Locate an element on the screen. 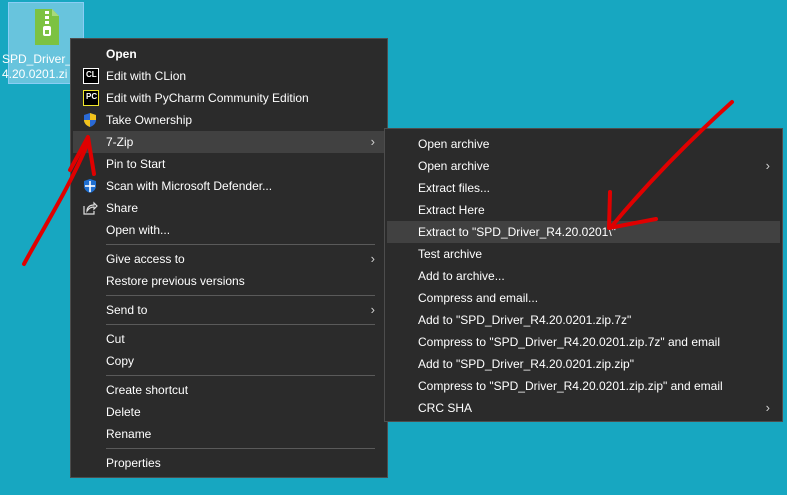 The image size is (787, 495). menu-item-pin-to-start: Pin to Start is located at coordinates (229, 164).